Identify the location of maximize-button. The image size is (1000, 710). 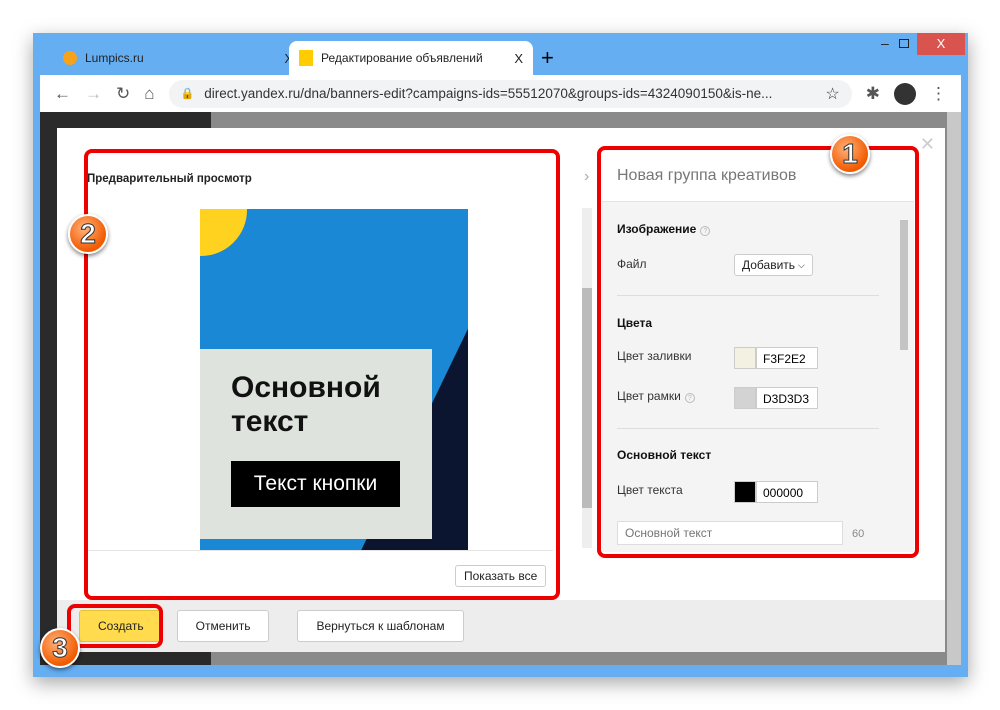
(904, 43).